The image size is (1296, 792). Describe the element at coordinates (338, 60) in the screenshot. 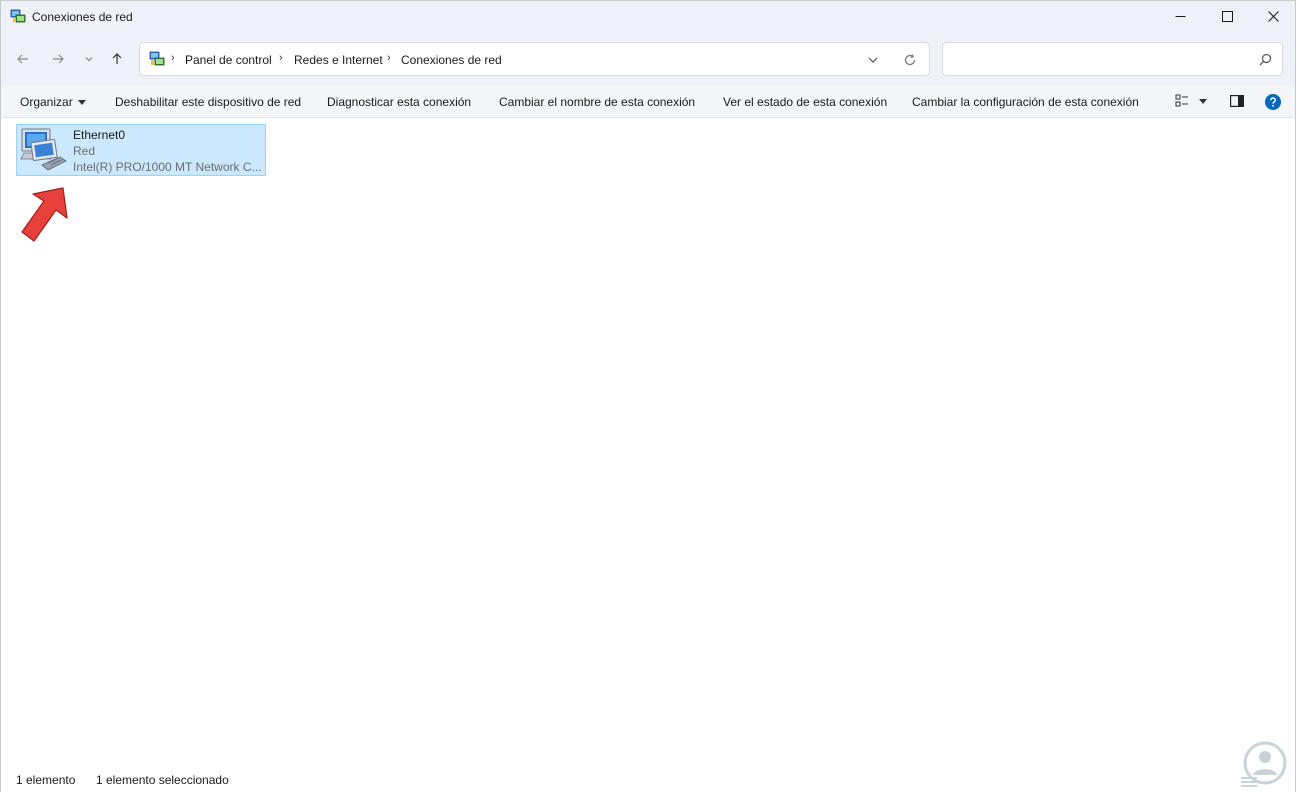

I see `breadcrumb-redes-e-internet: Redes e Internet` at that location.